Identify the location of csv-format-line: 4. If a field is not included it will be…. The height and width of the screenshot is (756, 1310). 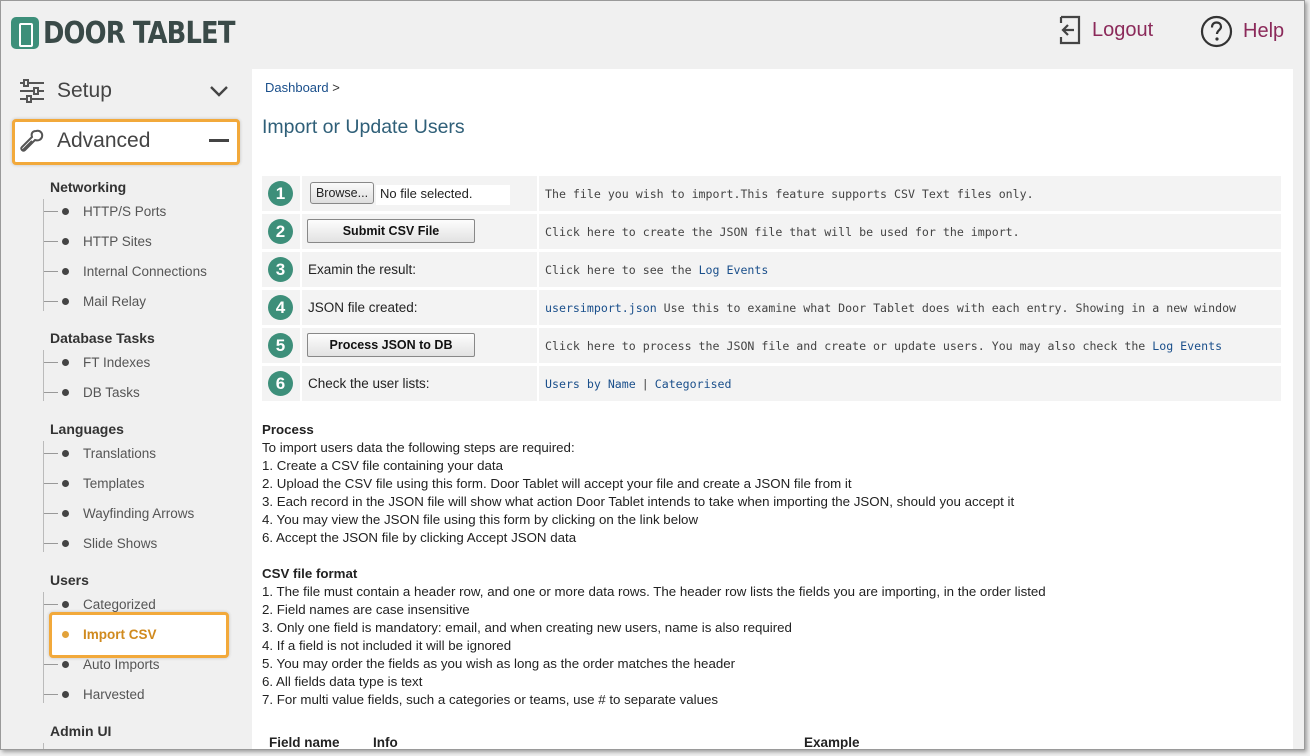
(387, 645).